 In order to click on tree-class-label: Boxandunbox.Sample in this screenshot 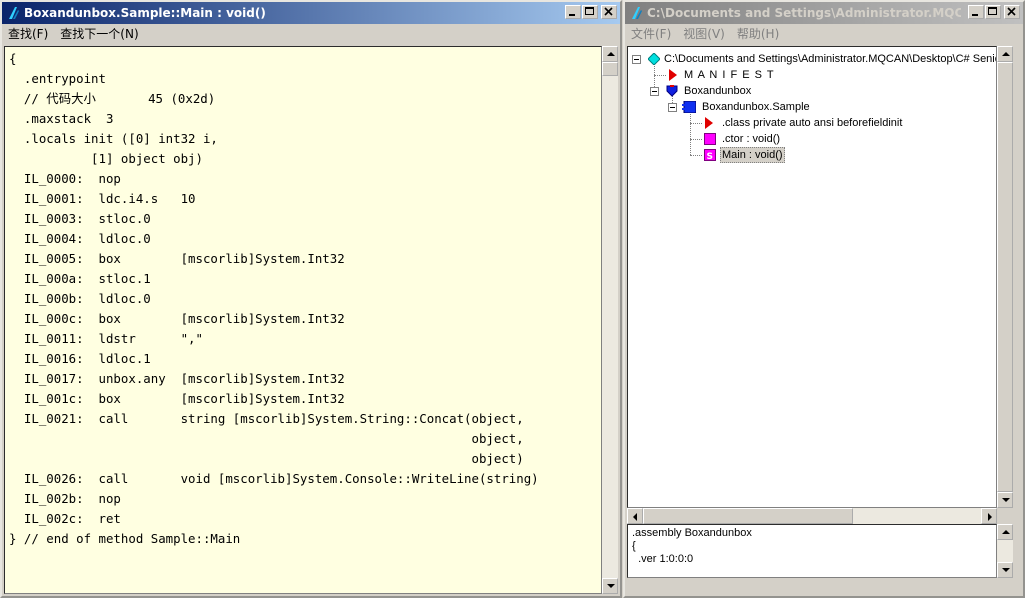, I will do `click(756, 107)`.